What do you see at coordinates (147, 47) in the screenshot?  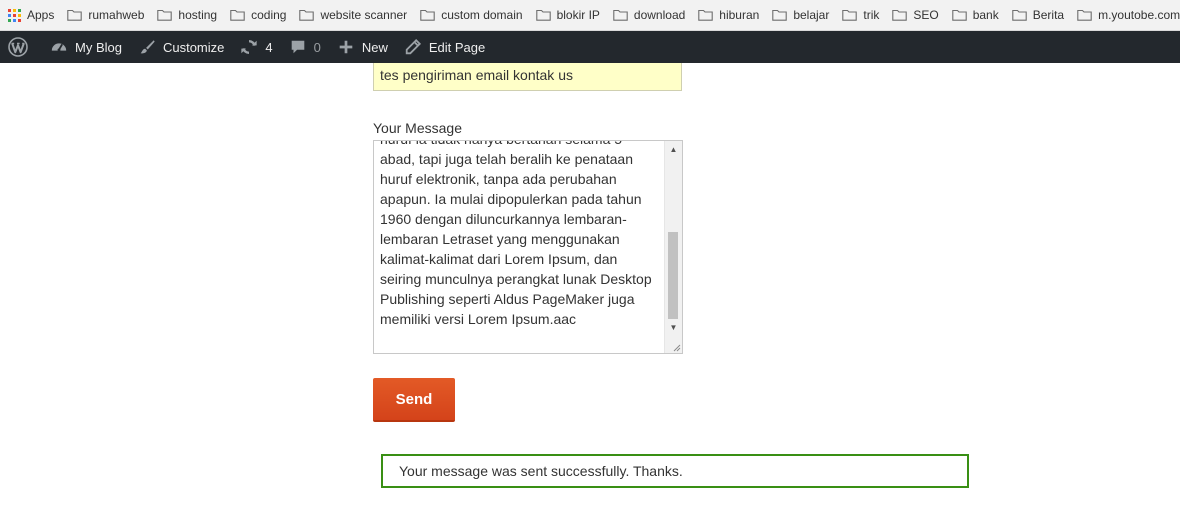 I see `paintbrush-icon` at bounding box center [147, 47].